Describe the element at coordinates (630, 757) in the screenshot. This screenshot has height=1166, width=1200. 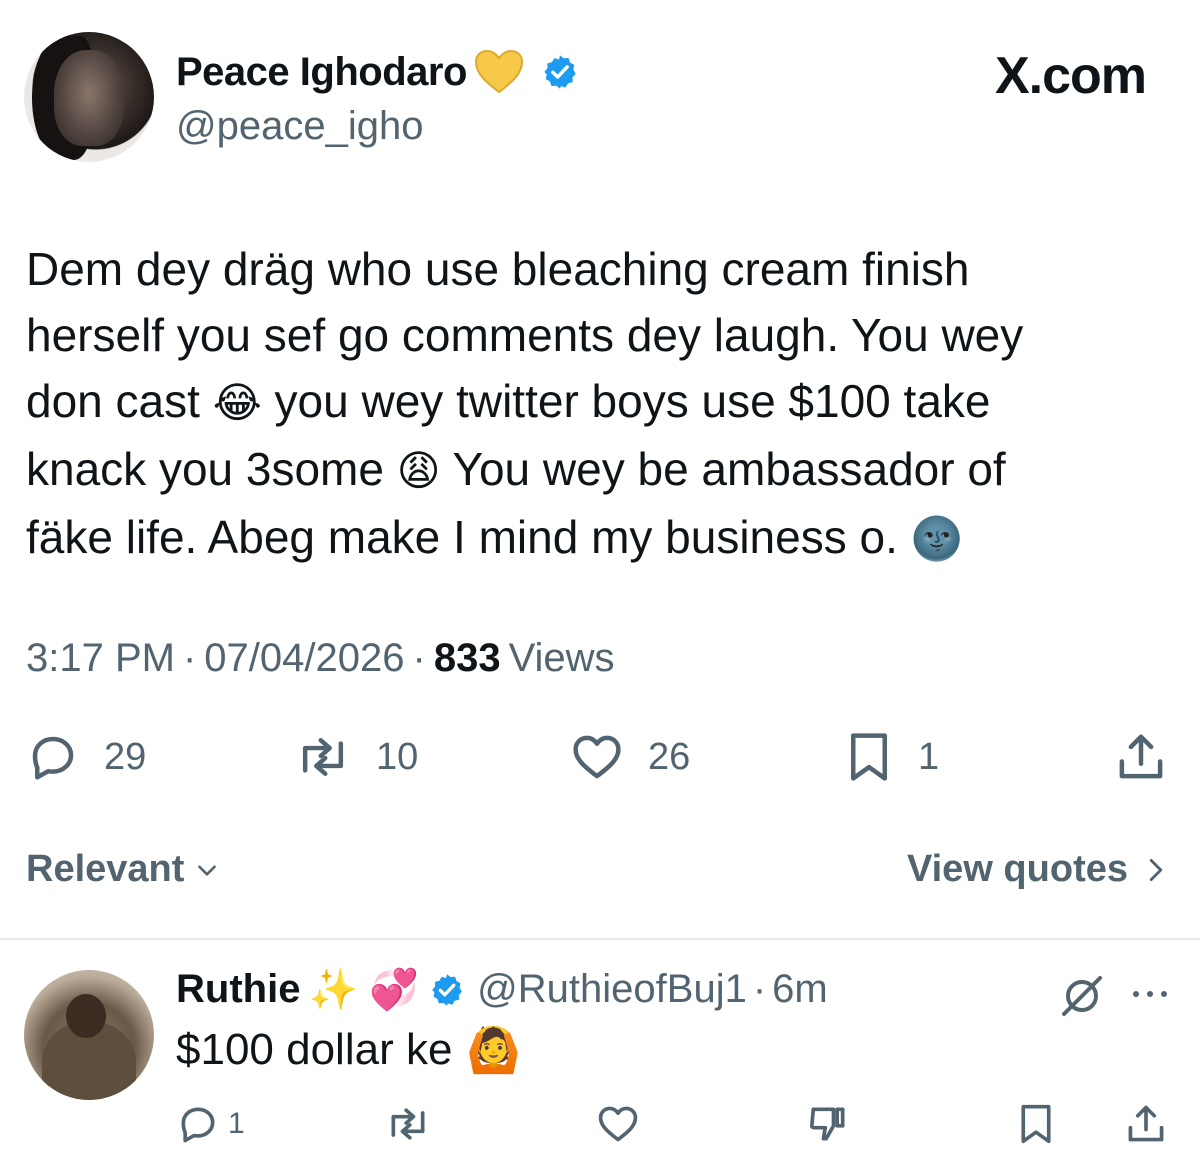
I see `like-button: 26` at that location.